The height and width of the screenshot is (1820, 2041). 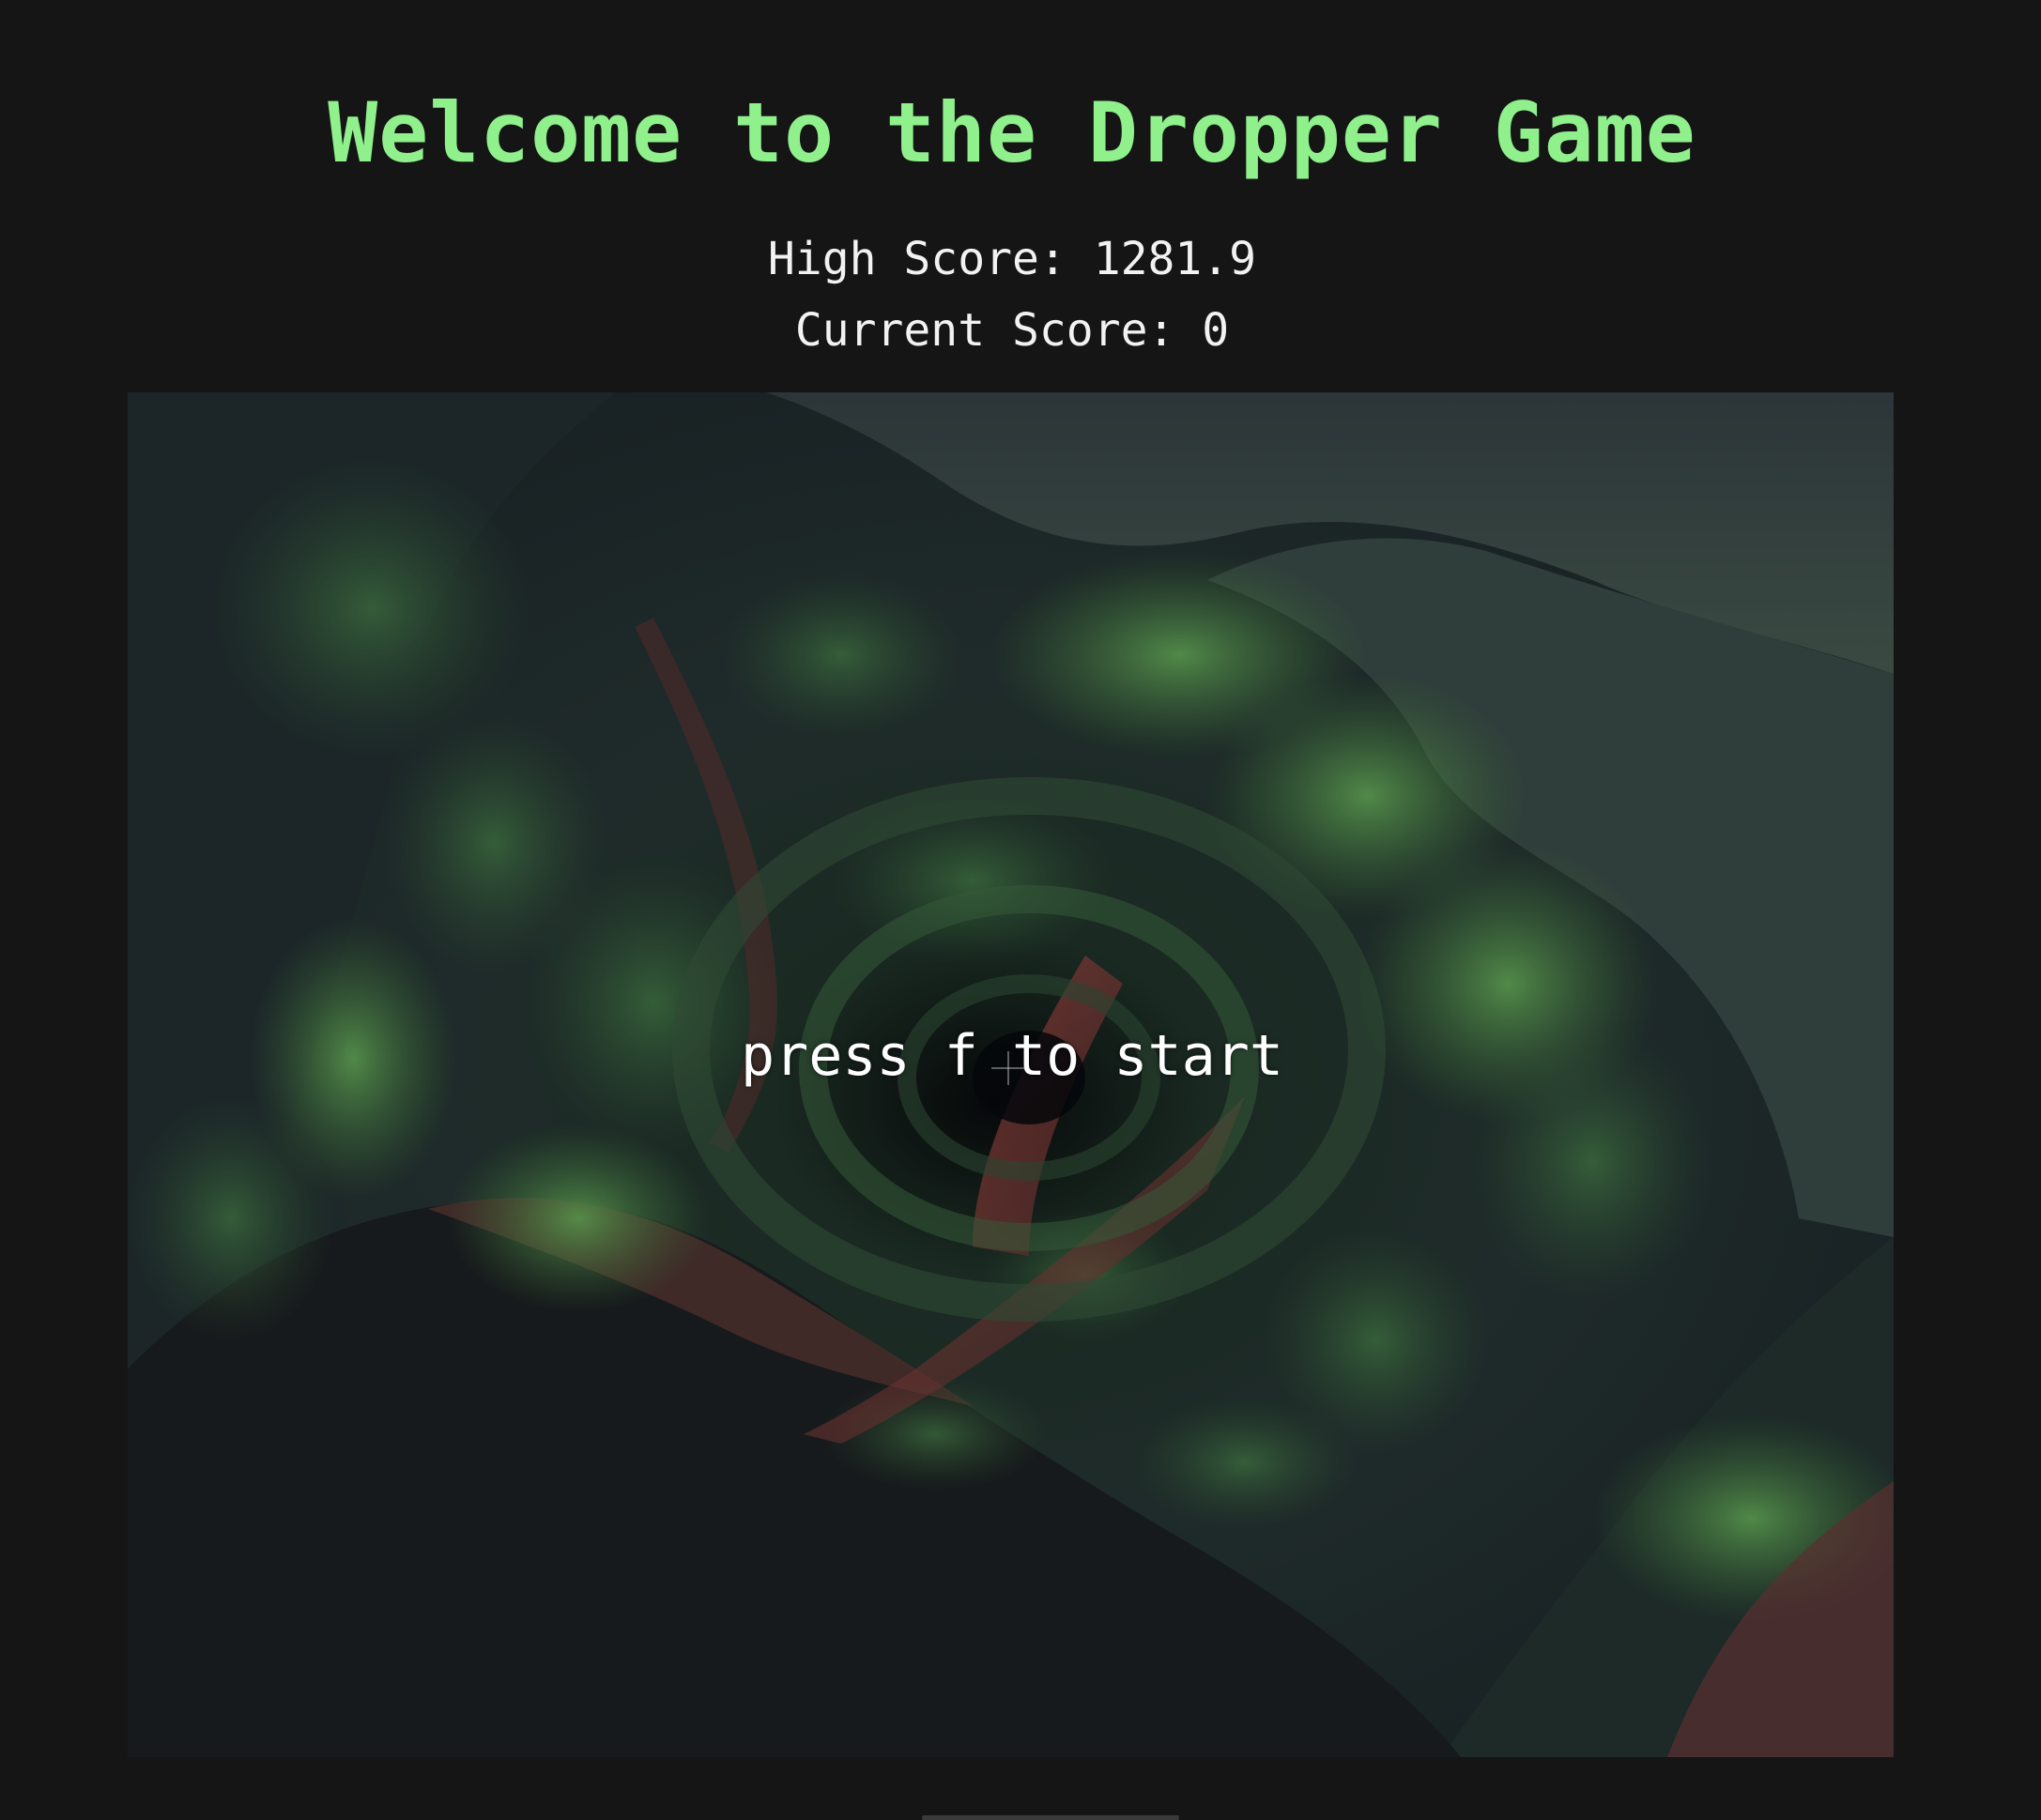 I want to click on high-score: High Score: 1281.9, so click(x=1012, y=259).